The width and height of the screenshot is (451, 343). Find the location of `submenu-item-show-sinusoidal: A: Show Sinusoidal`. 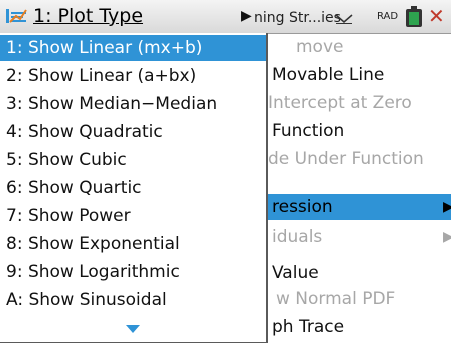

submenu-item-show-sinusoidal: A: Show Sinusoidal is located at coordinates (133, 300).